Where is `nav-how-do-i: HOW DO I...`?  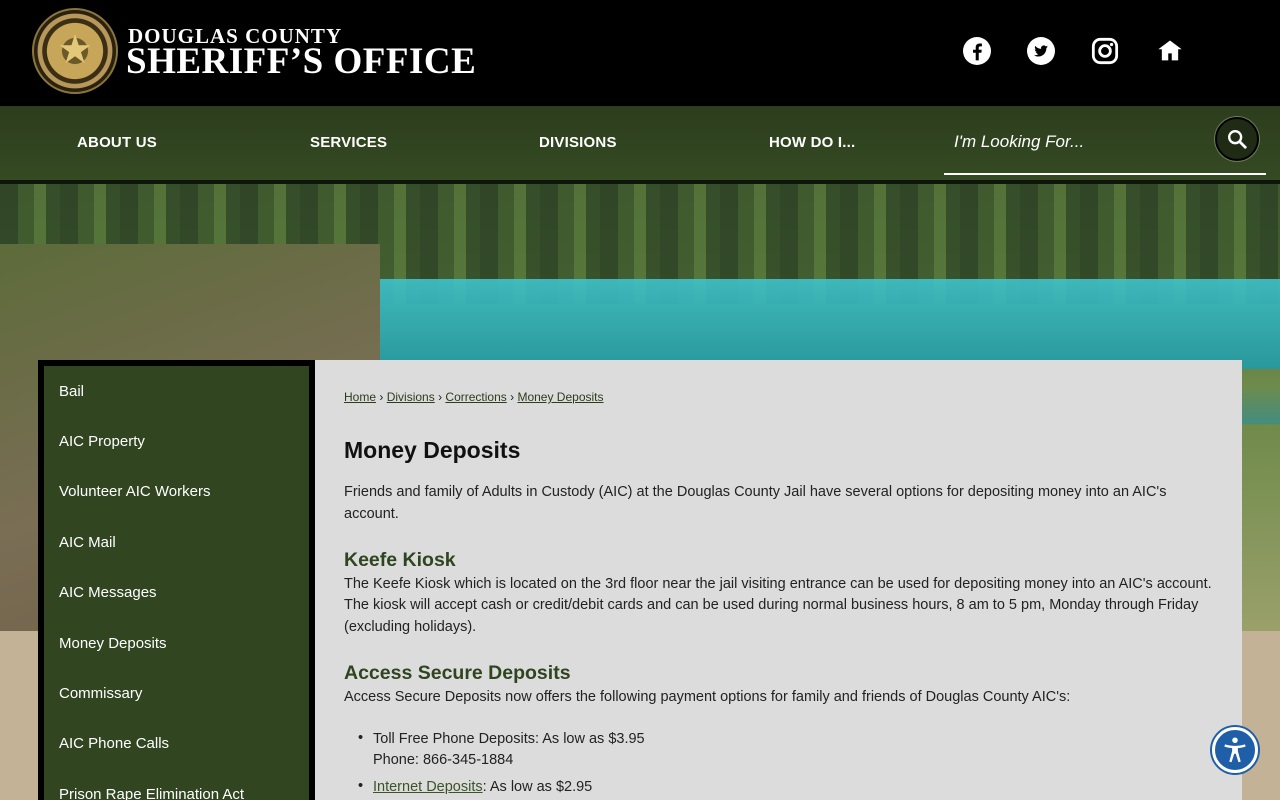 nav-how-do-i: HOW DO I... is located at coordinates (812, 143).